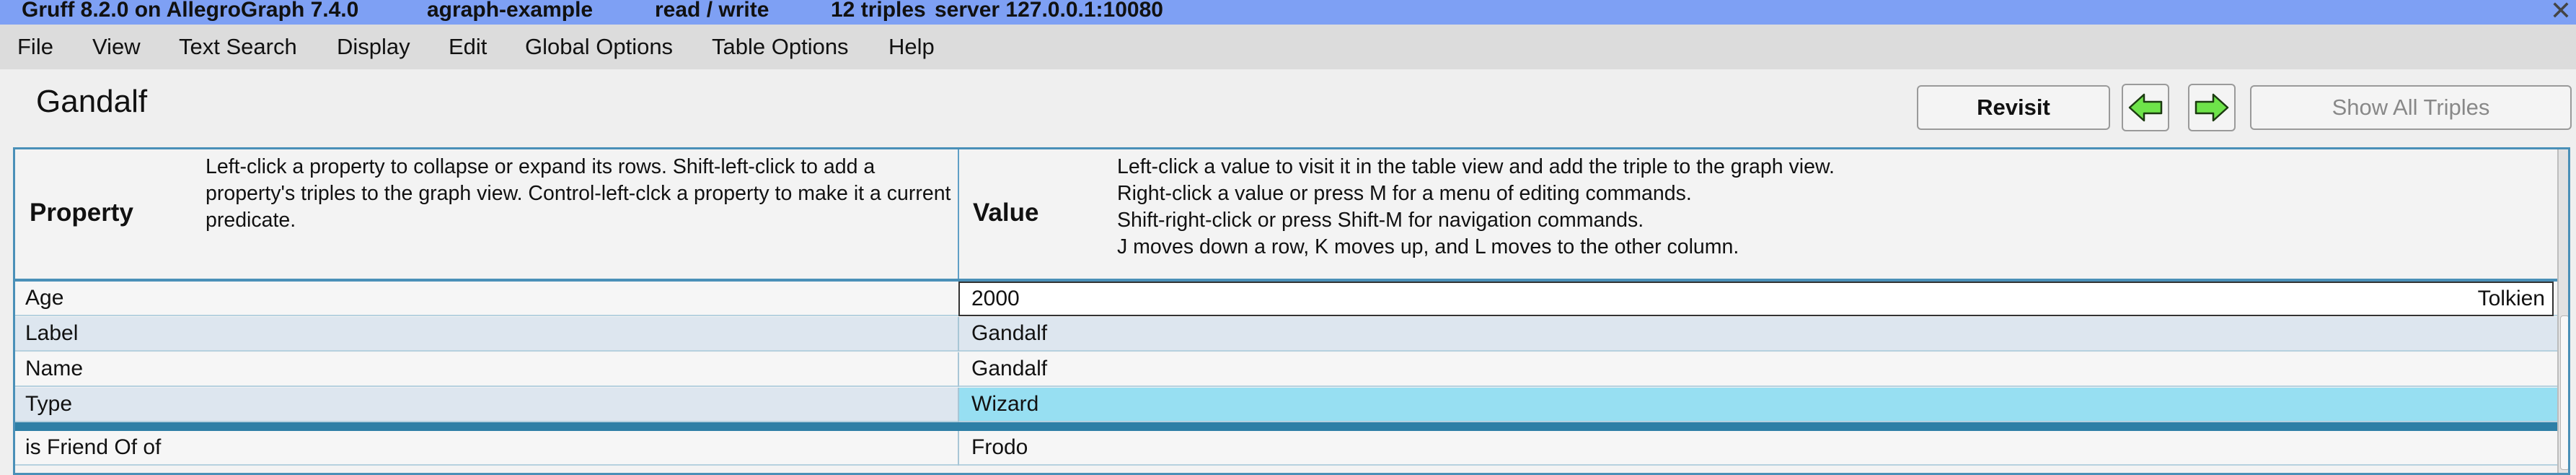 Image resolution: width=2576 pixels, height=475 pixels. Describe the element at coordinates (1005, 213) in the screenshot. I see `value-column-header: Value` at that location.